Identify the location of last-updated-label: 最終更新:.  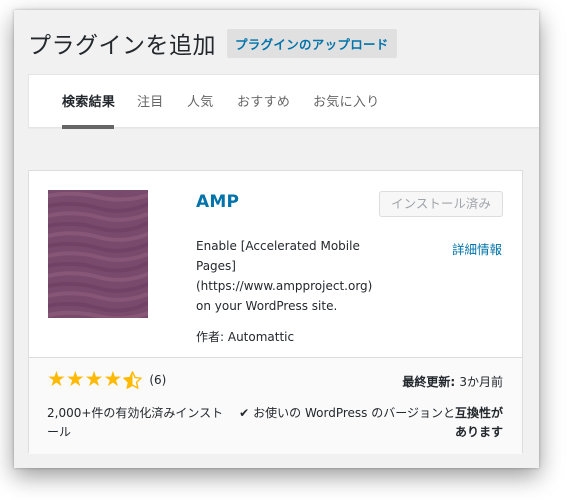
(431, 382).